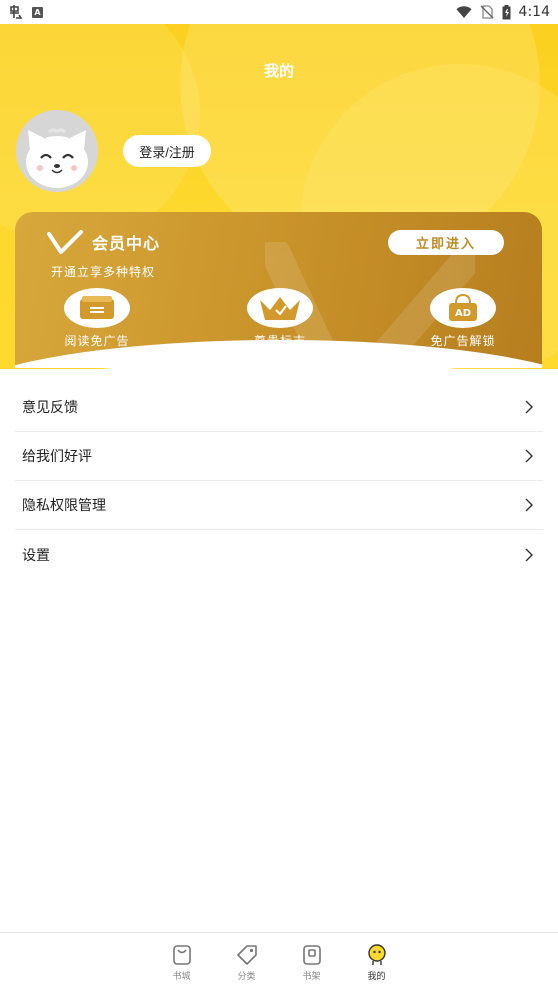 The width and height of the screenshot is (558, 992). I want to click on svg-text: AD, so click(463, 313).